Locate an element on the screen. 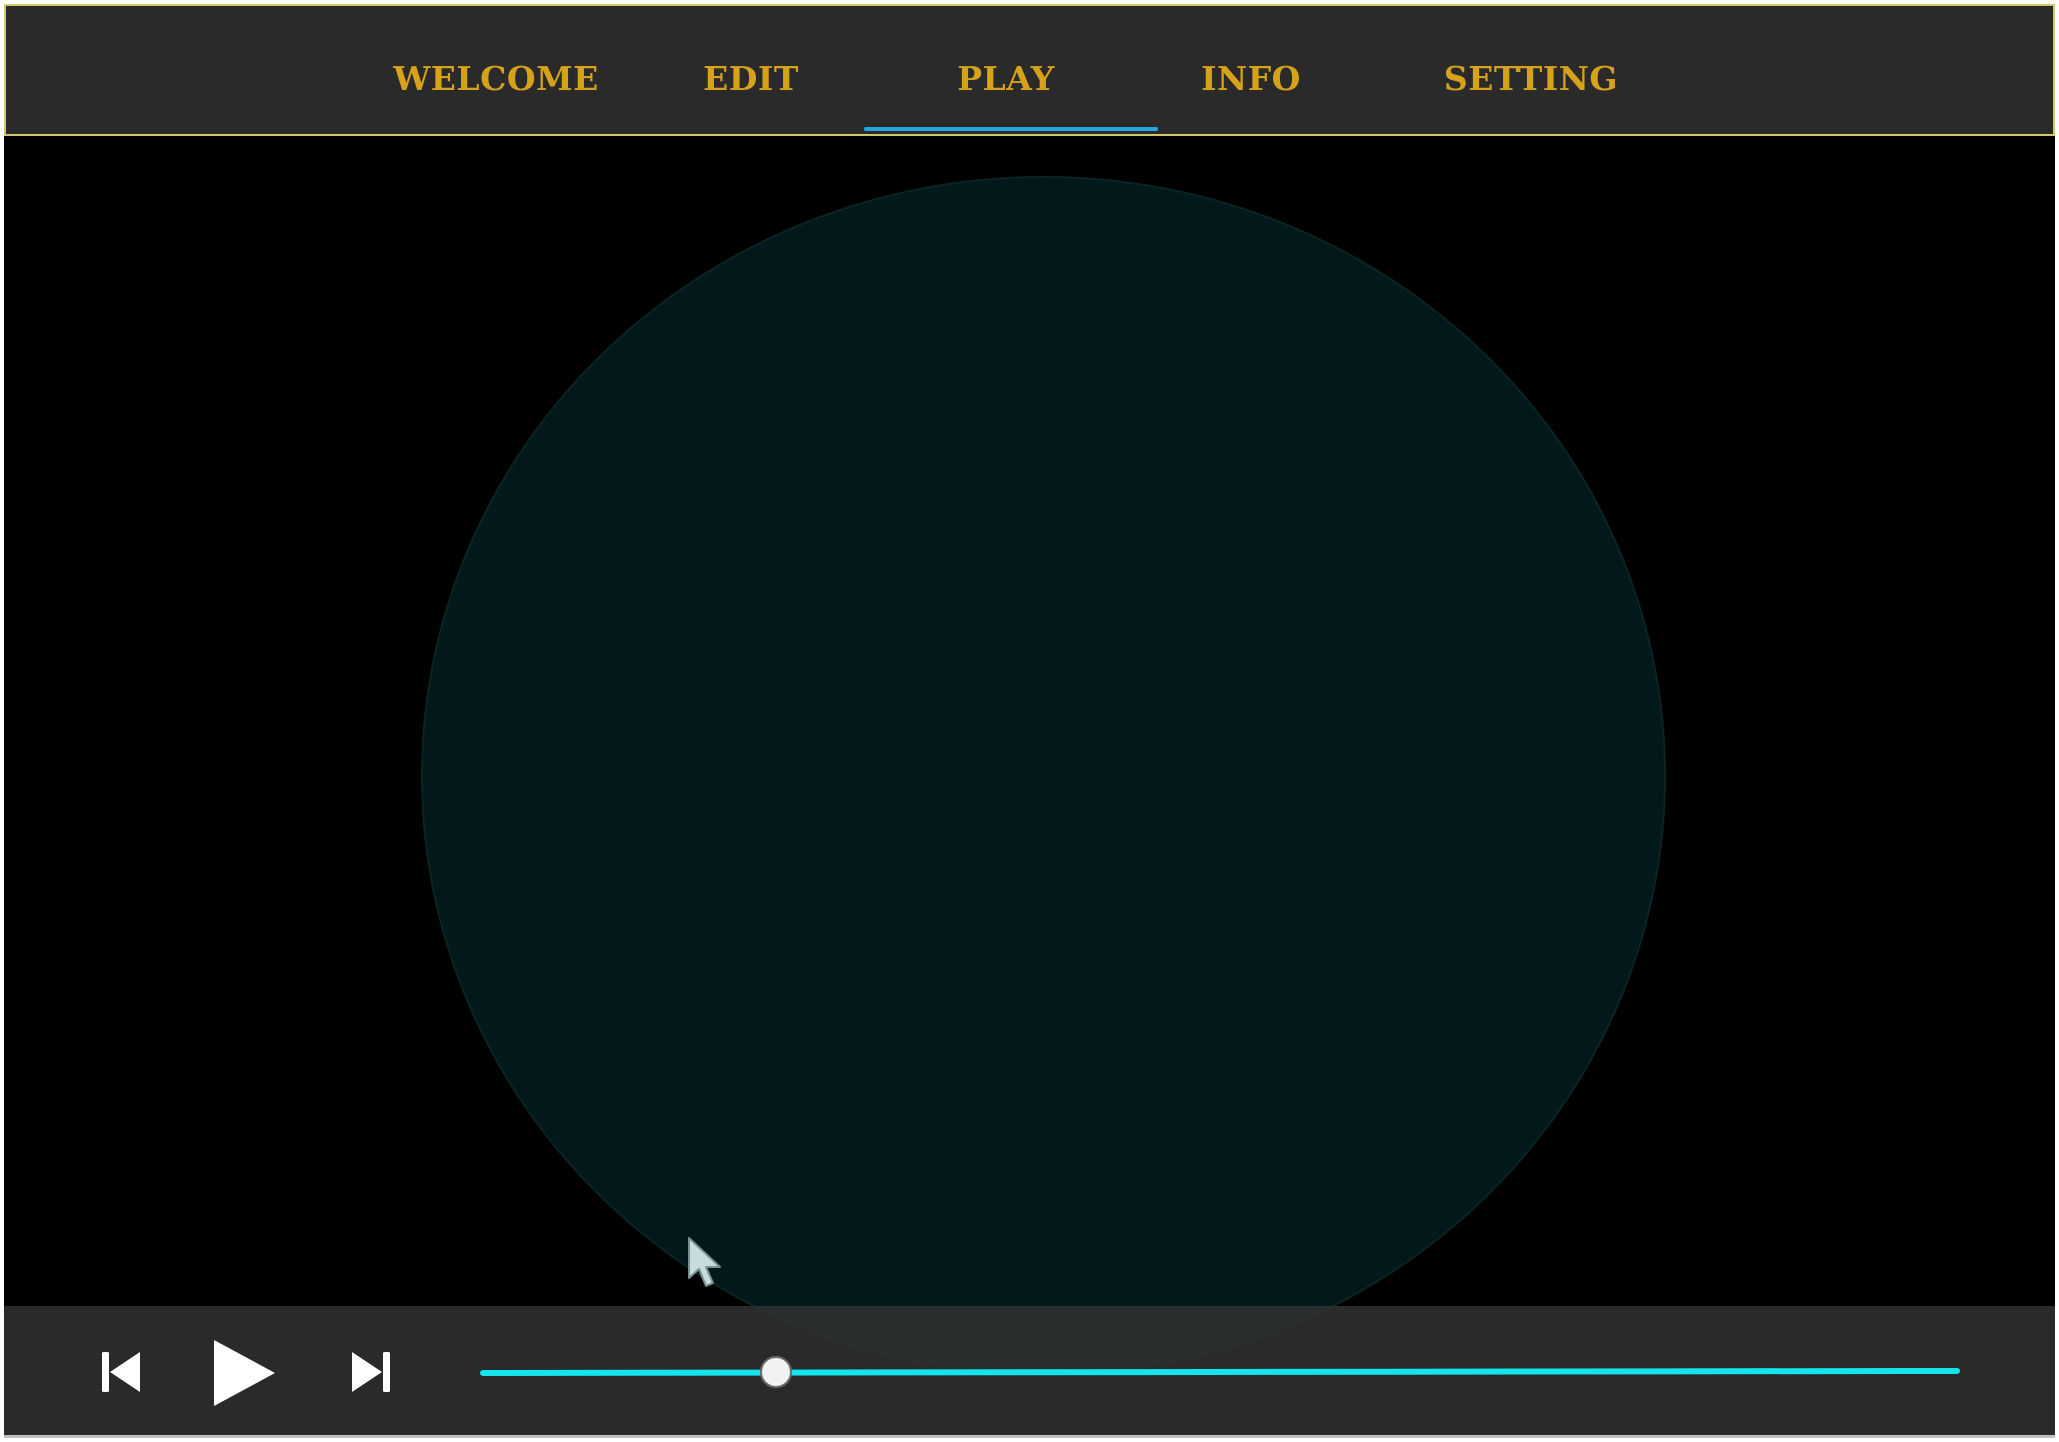 Image resolution: width=2059 pixels, height=1442 pixels. mouse-cursor-icon is located at coordinates (704, 1262).